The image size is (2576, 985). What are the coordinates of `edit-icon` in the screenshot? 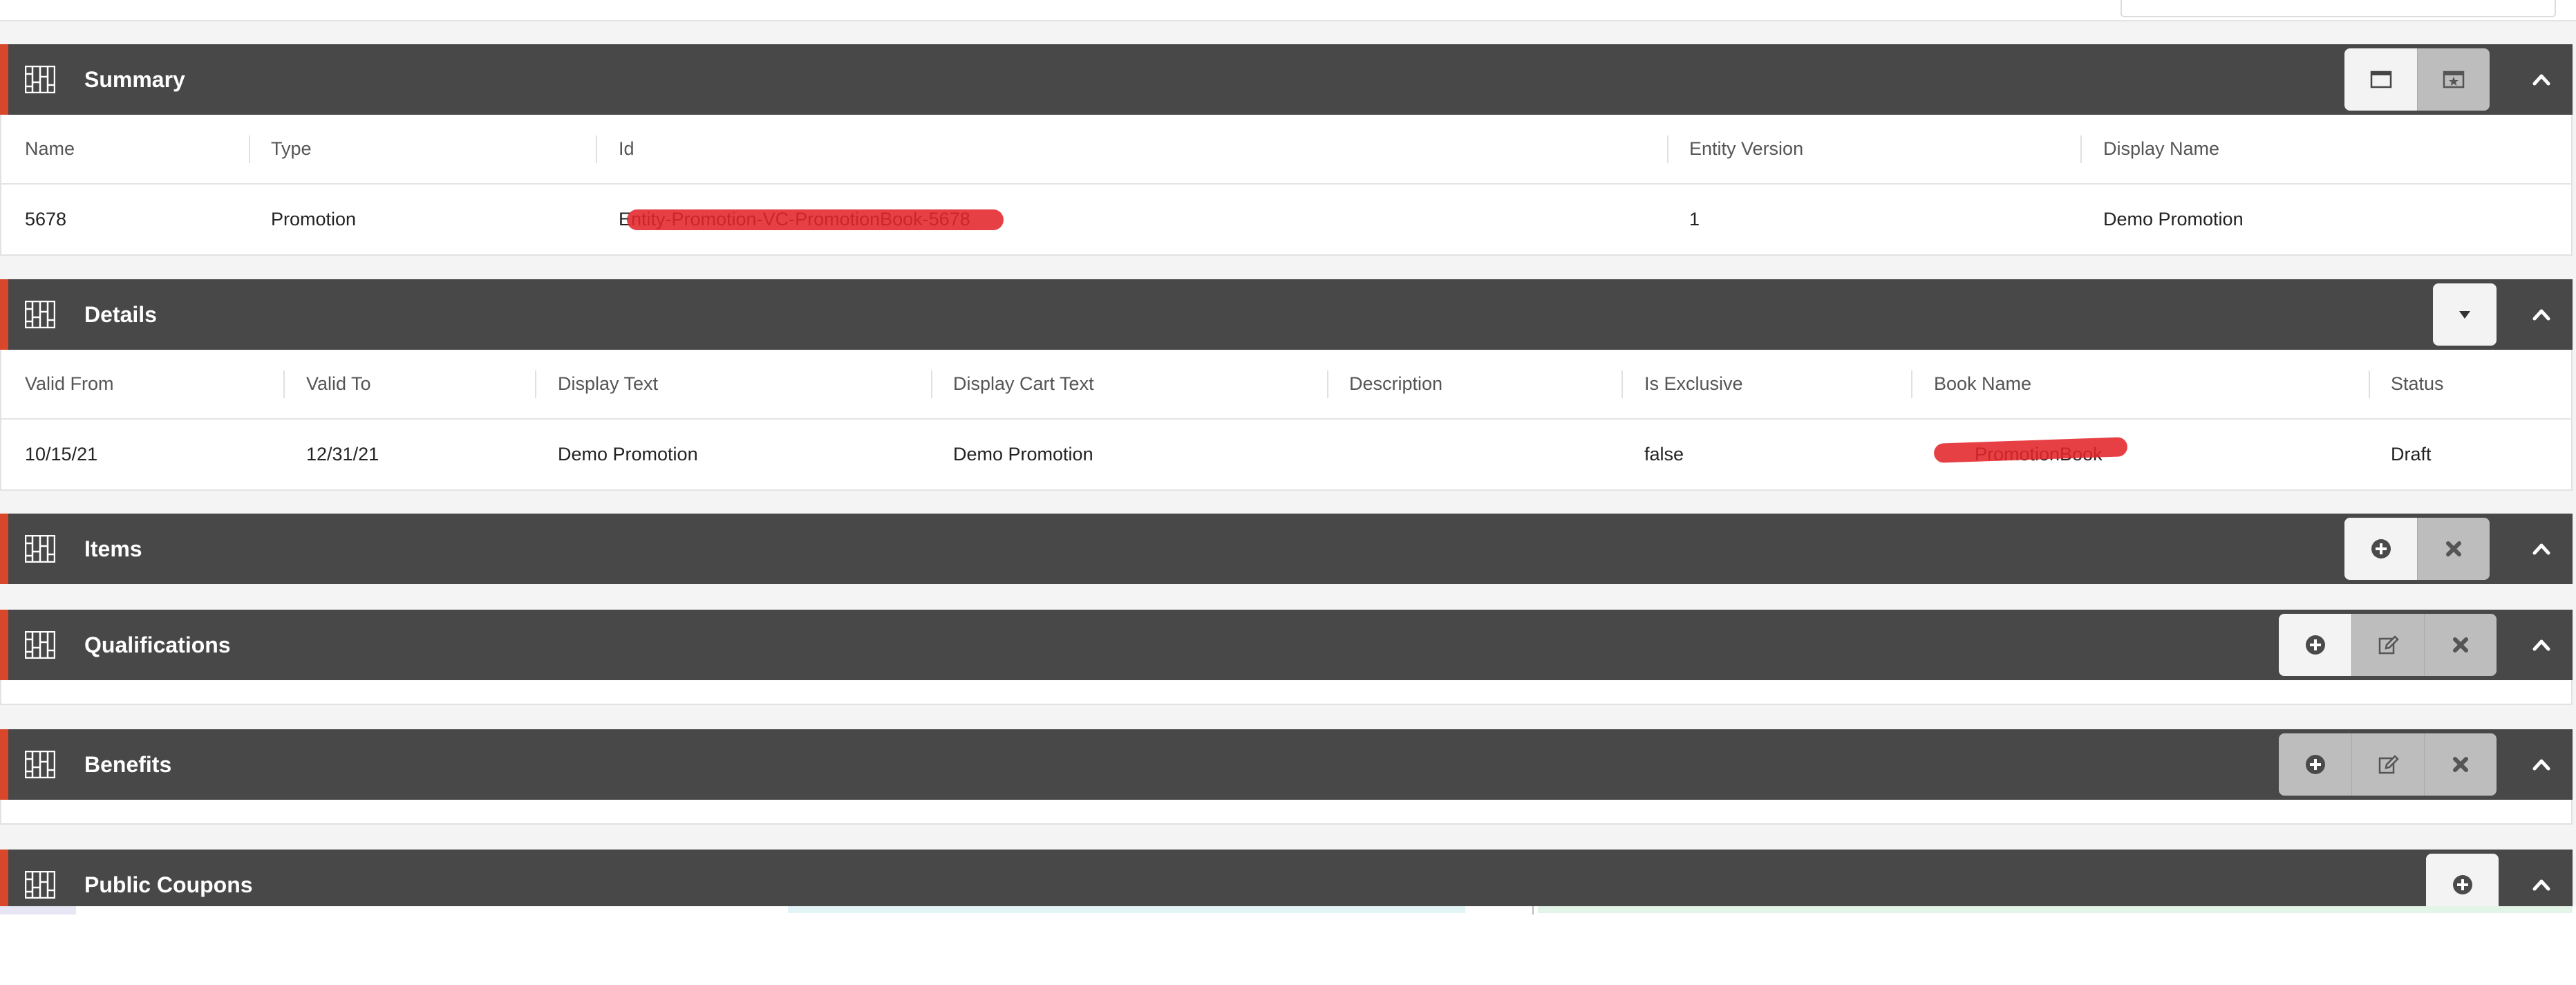 It's located at (2388, 645).